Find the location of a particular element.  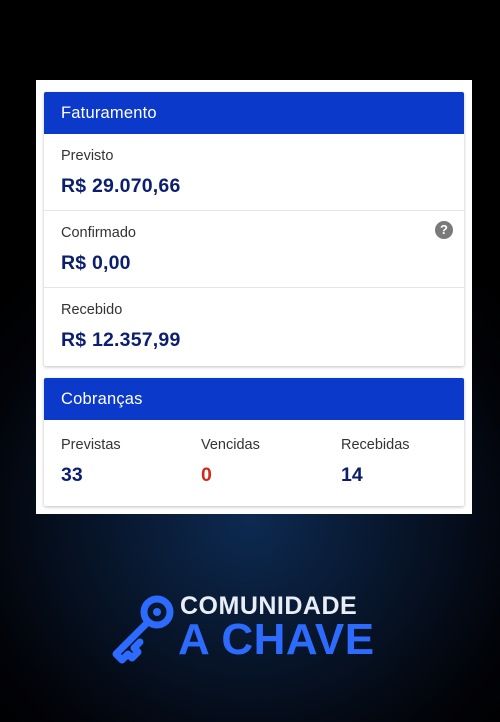

comunidade-a-chave-logo: COMUNIDADE A CHAVE is located at coordinates (253, 630).